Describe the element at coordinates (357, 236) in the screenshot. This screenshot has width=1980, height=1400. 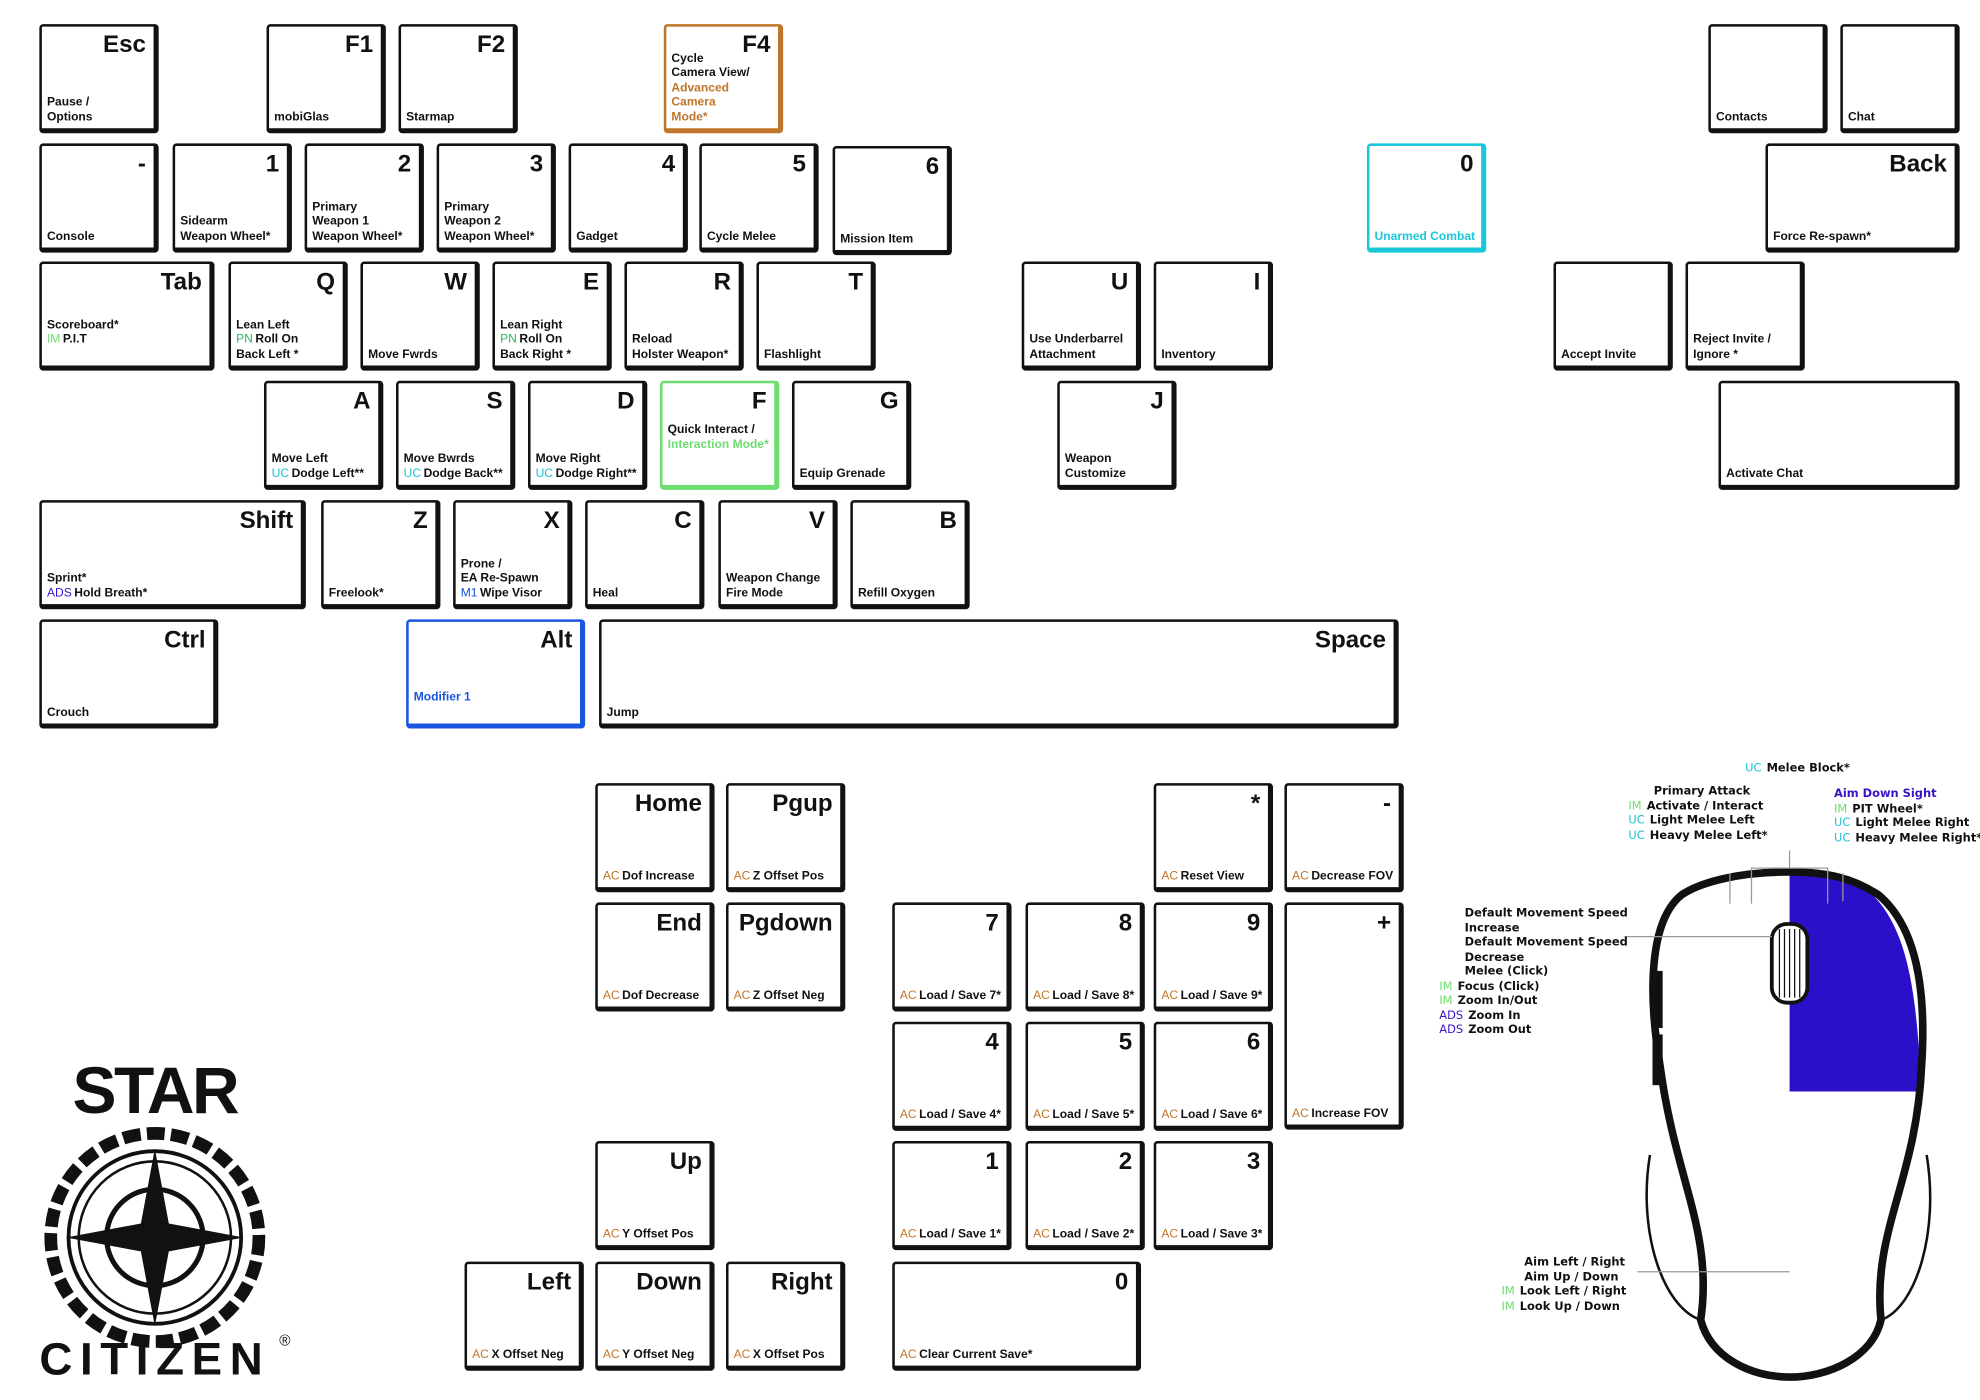
I see `action-text: Weapon Wheel*` at that location.